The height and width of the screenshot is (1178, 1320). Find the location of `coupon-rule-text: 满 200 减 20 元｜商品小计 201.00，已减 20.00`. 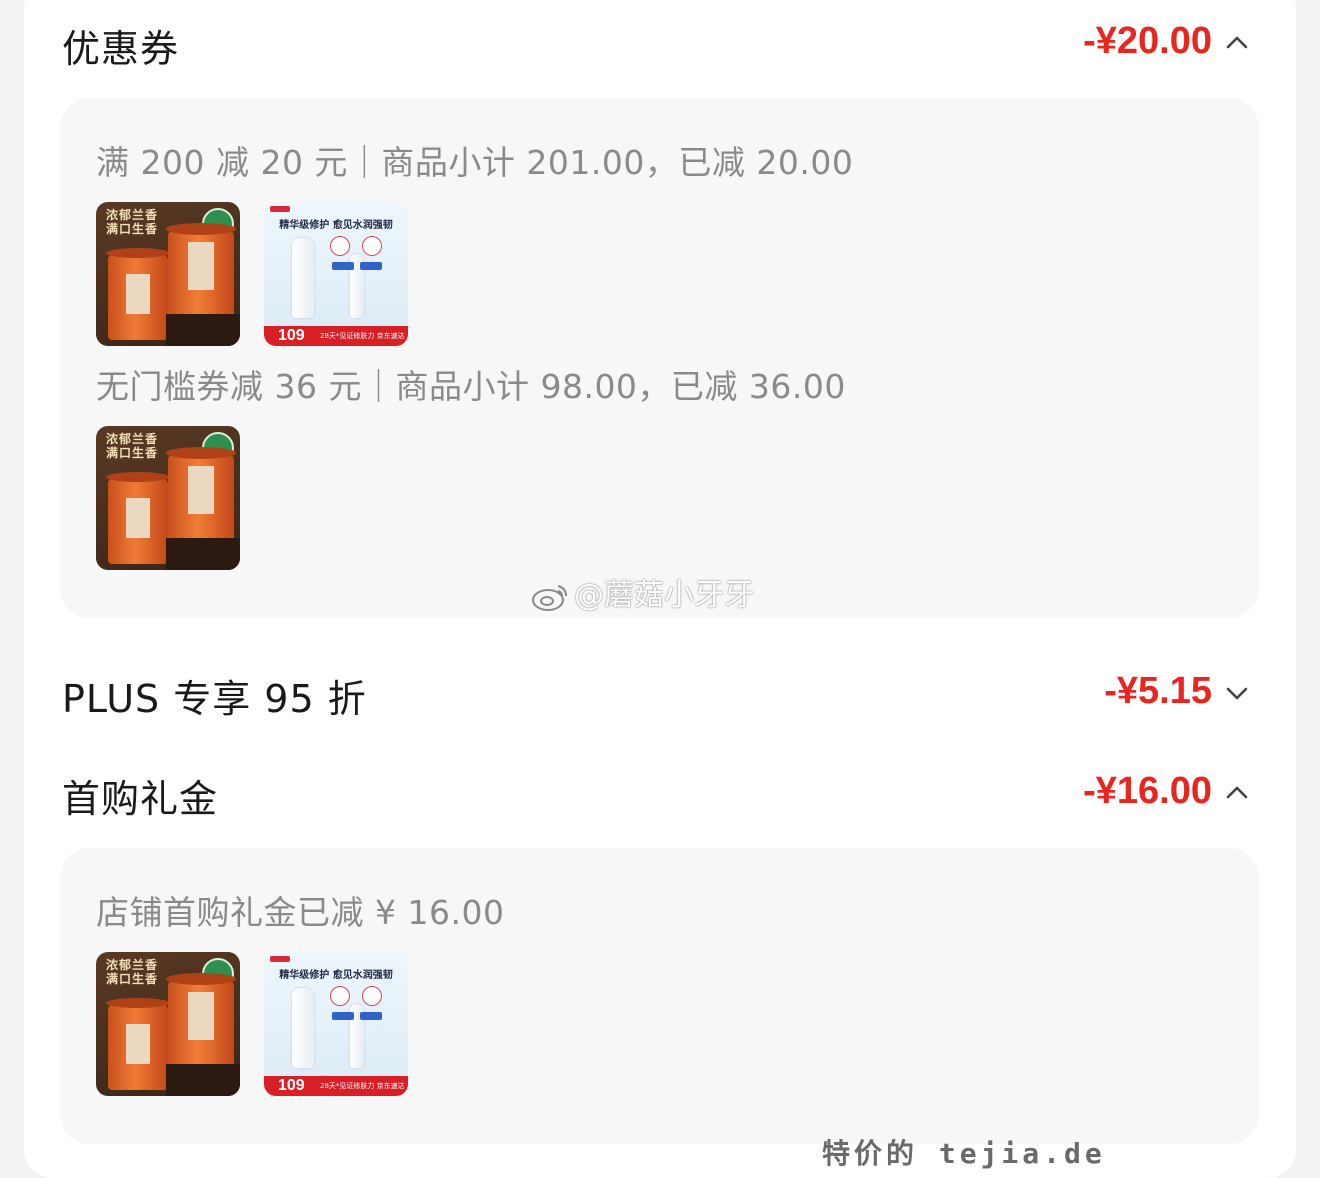

coupon-rule-text: 满 200 减 20 元｜商品小计 201.00，已减 20.00 is located at coordinates (475, 162).